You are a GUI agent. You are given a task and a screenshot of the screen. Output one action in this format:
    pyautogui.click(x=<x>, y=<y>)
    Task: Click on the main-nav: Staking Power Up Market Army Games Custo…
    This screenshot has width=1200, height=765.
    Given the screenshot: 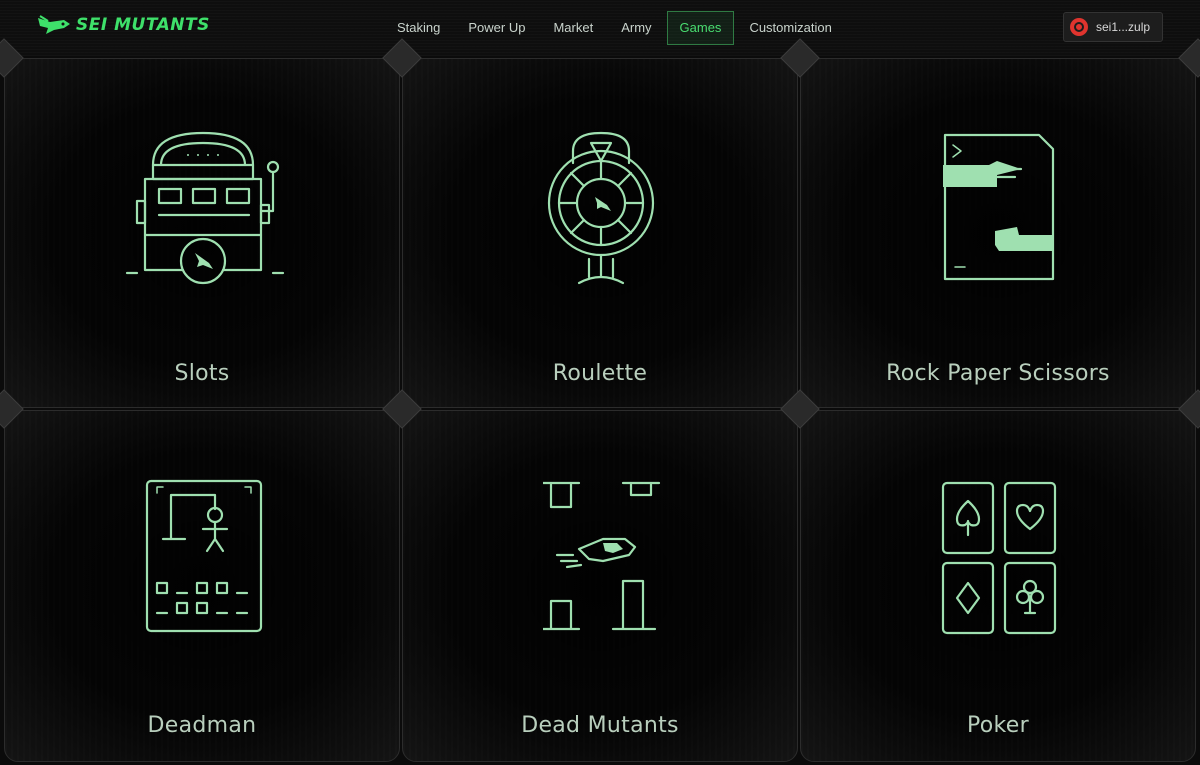 What is the action you would take?
    pyautogui.click(x=615, y=28)
    